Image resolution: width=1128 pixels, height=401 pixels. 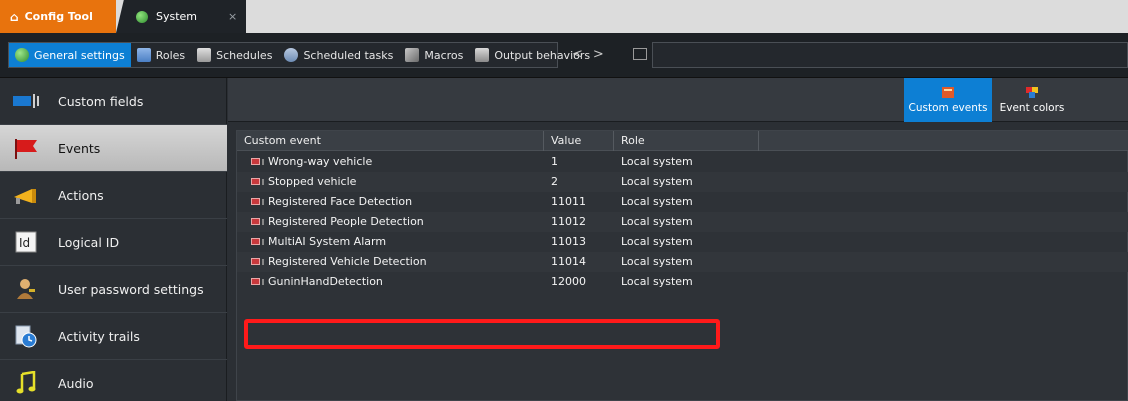 What do you see at coordinates (26, 336) in the screenshot?
I see `clock-icon` at bounding box center [26, 336].